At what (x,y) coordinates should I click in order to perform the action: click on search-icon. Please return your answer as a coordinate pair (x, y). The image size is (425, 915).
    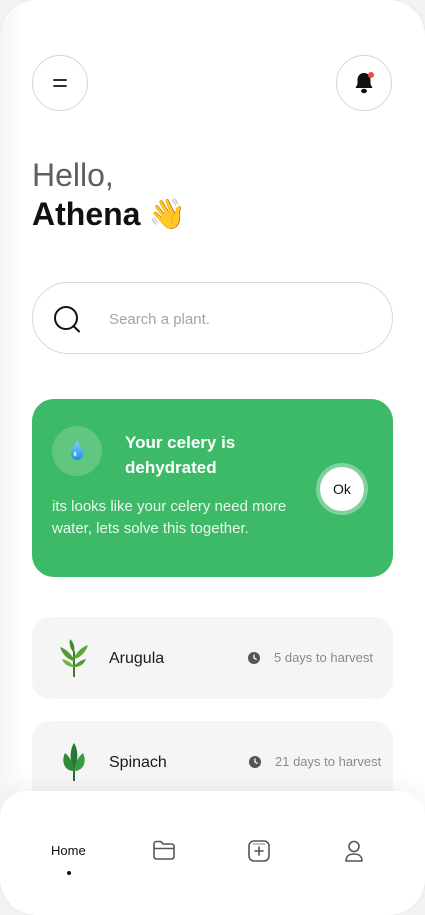
    Looking at the image, I should click on (67, 319).